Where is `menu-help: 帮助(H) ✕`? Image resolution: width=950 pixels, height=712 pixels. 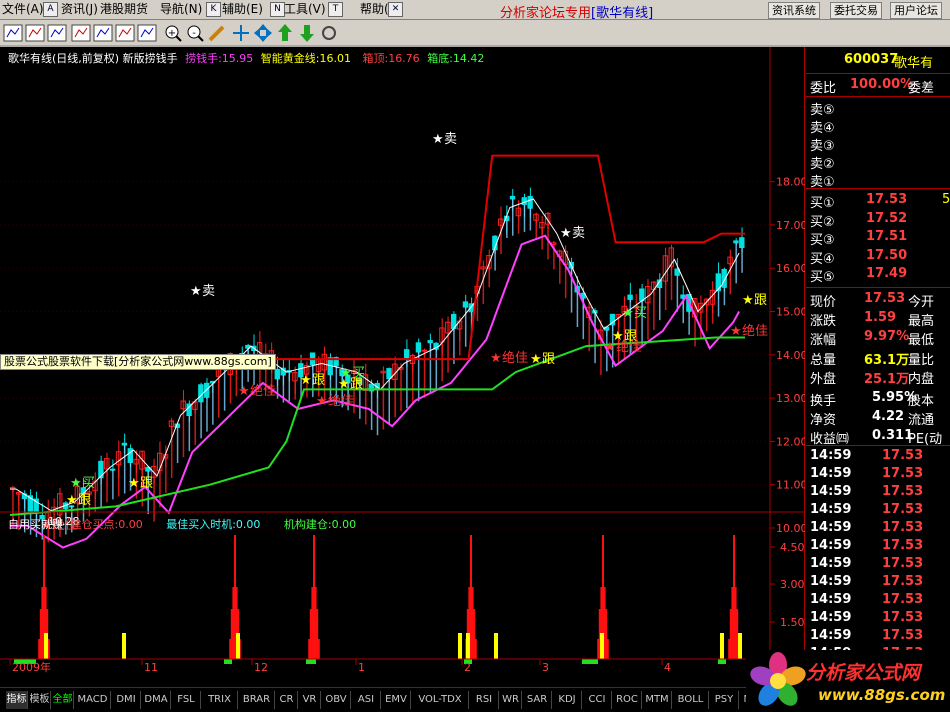
menu-help: 帮助(H) ✕ is located at coordinates (372, 9).